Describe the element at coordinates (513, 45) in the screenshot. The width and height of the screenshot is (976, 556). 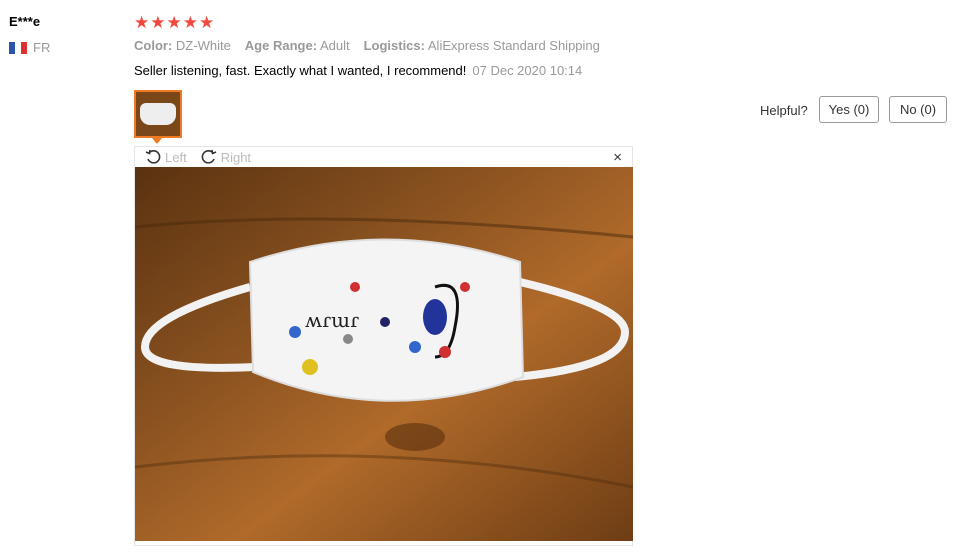
I see `logistics-value: AliExpress Standard Shipping` at that location.